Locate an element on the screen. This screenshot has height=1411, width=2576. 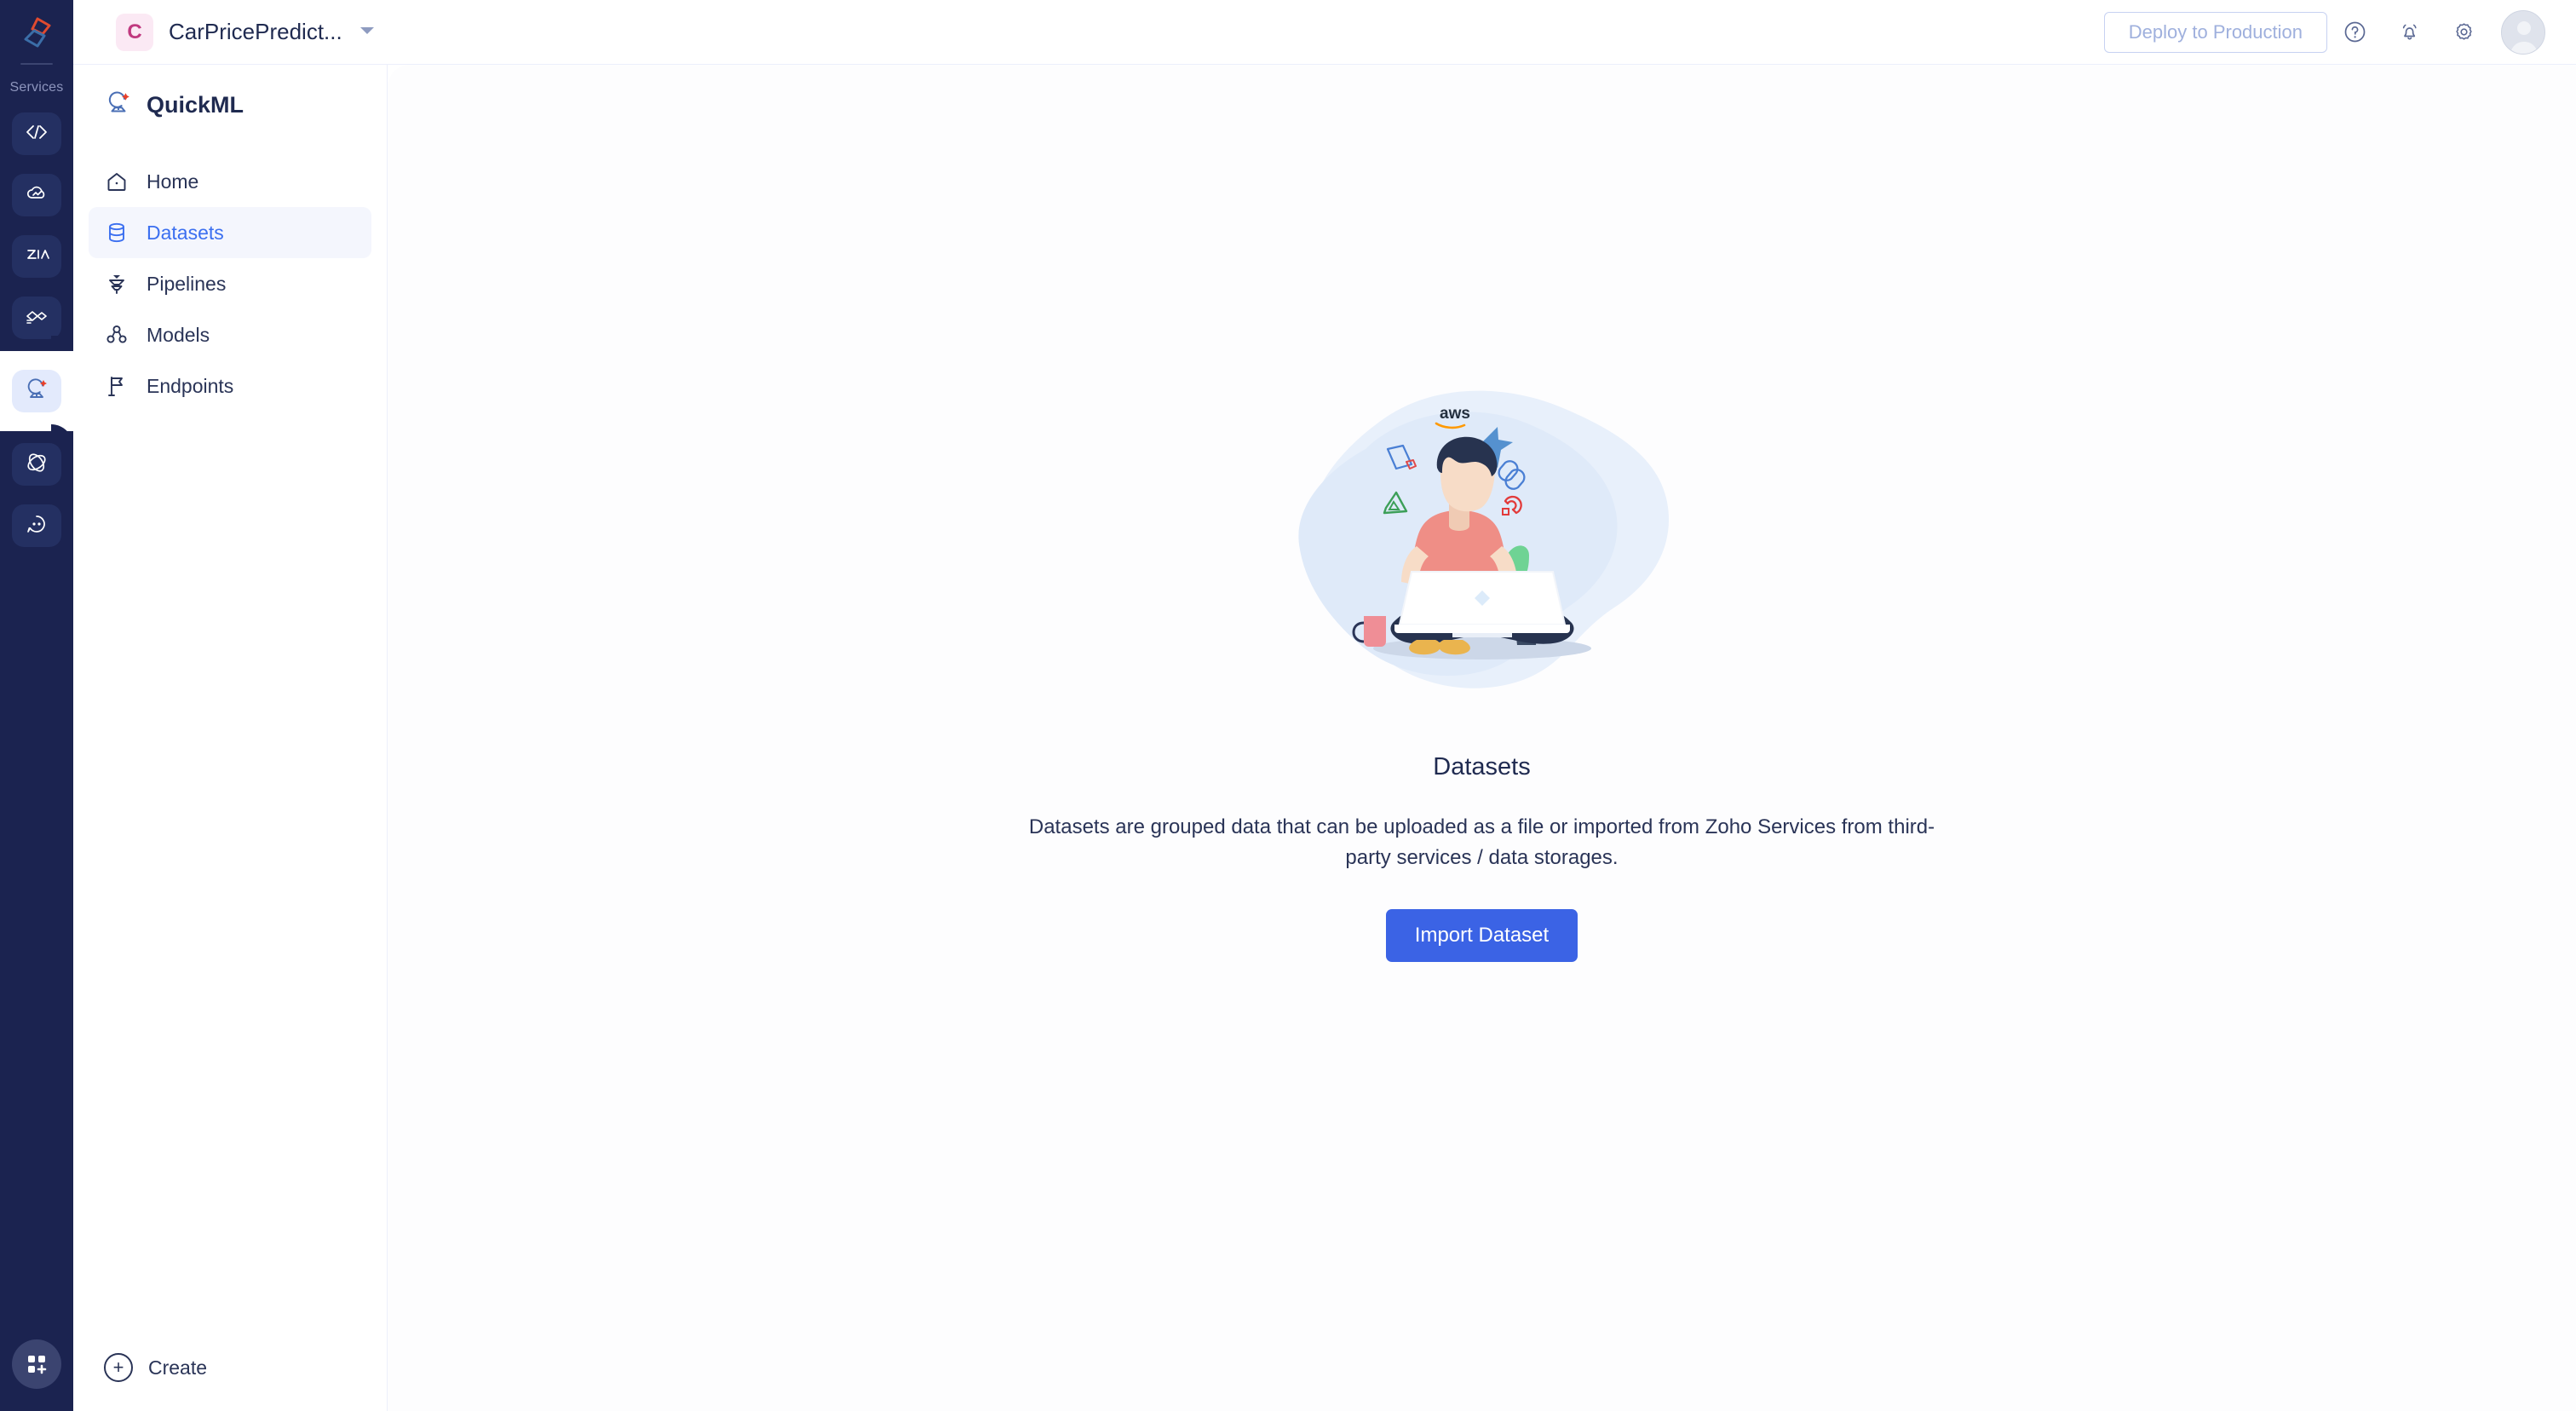
models-icon is located at coordinates (117, 335).